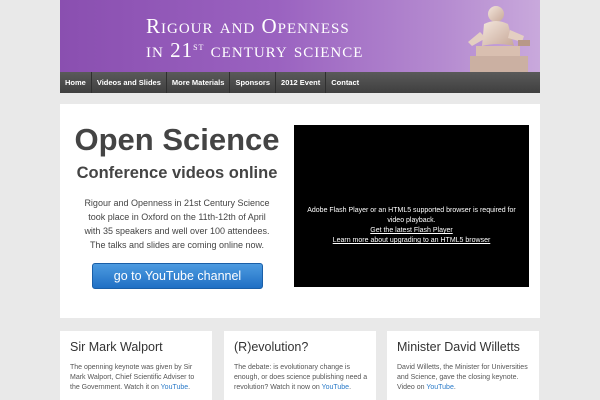 The width and height of the screenshot is (600, 400). I want to click on nav-2012-event: 2012 Event, so click(301, 82).